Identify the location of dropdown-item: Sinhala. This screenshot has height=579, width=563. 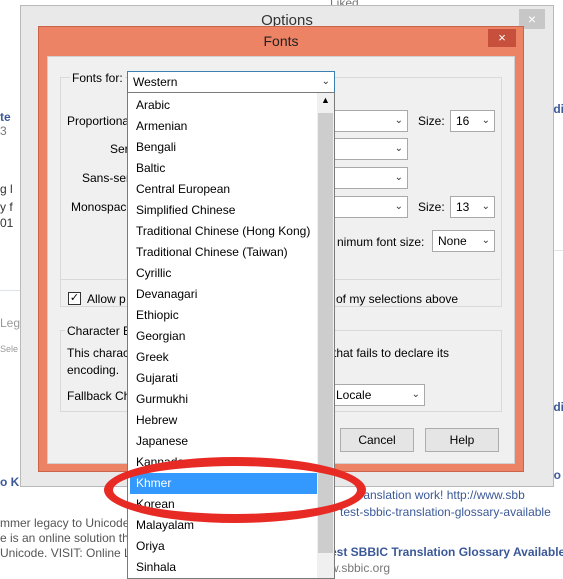
(224, 567).